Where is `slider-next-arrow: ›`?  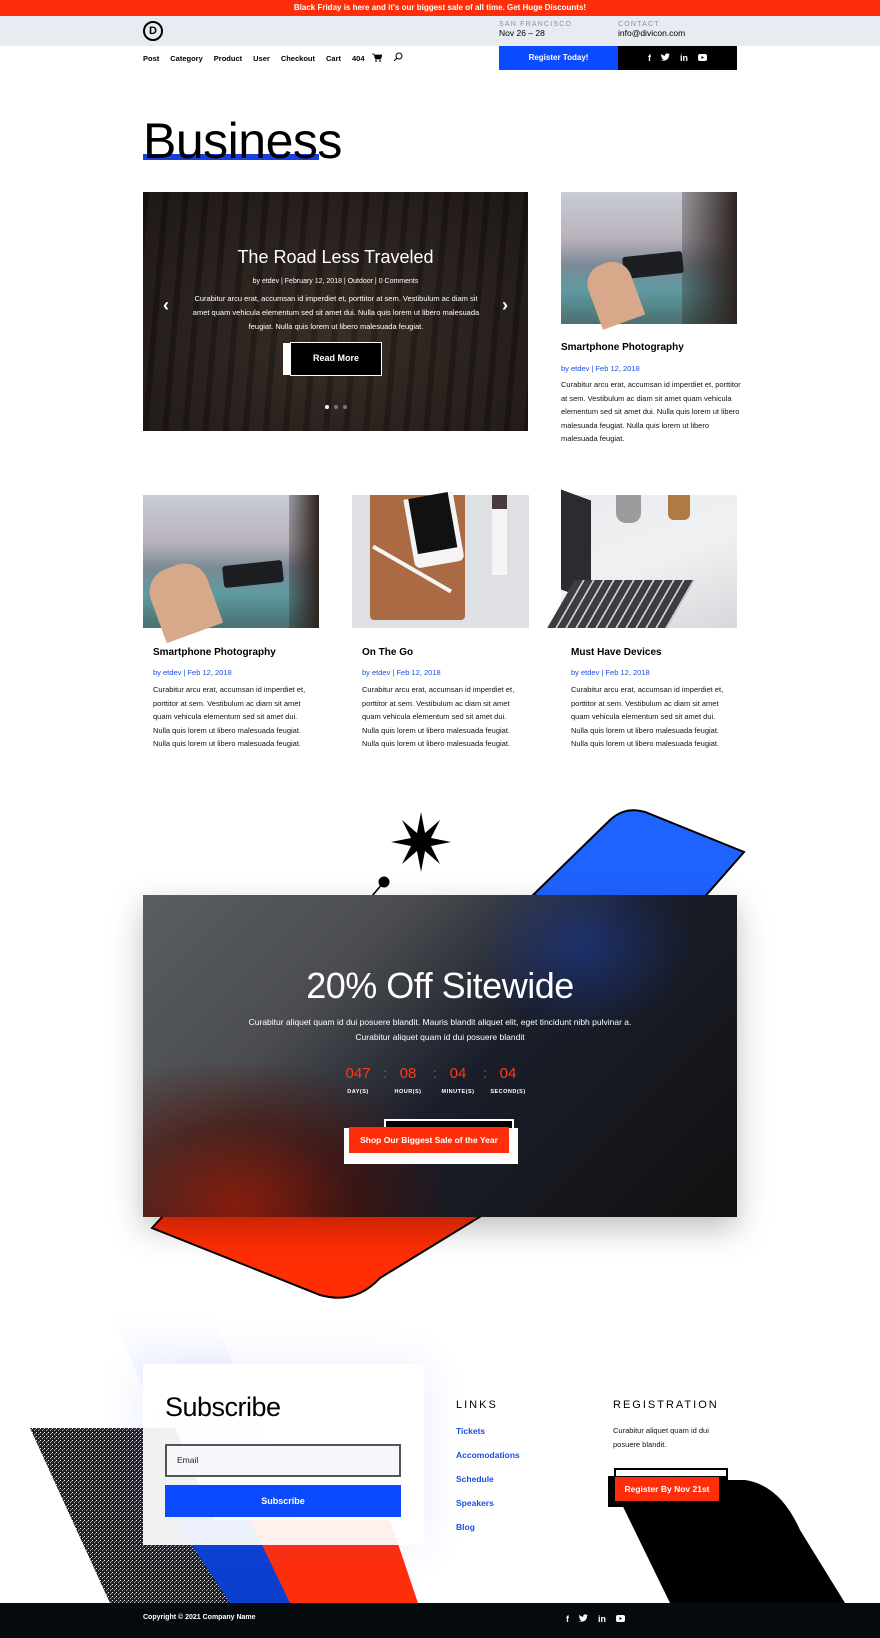
slider-next-arrow: › is located at coordinates (505, 305).